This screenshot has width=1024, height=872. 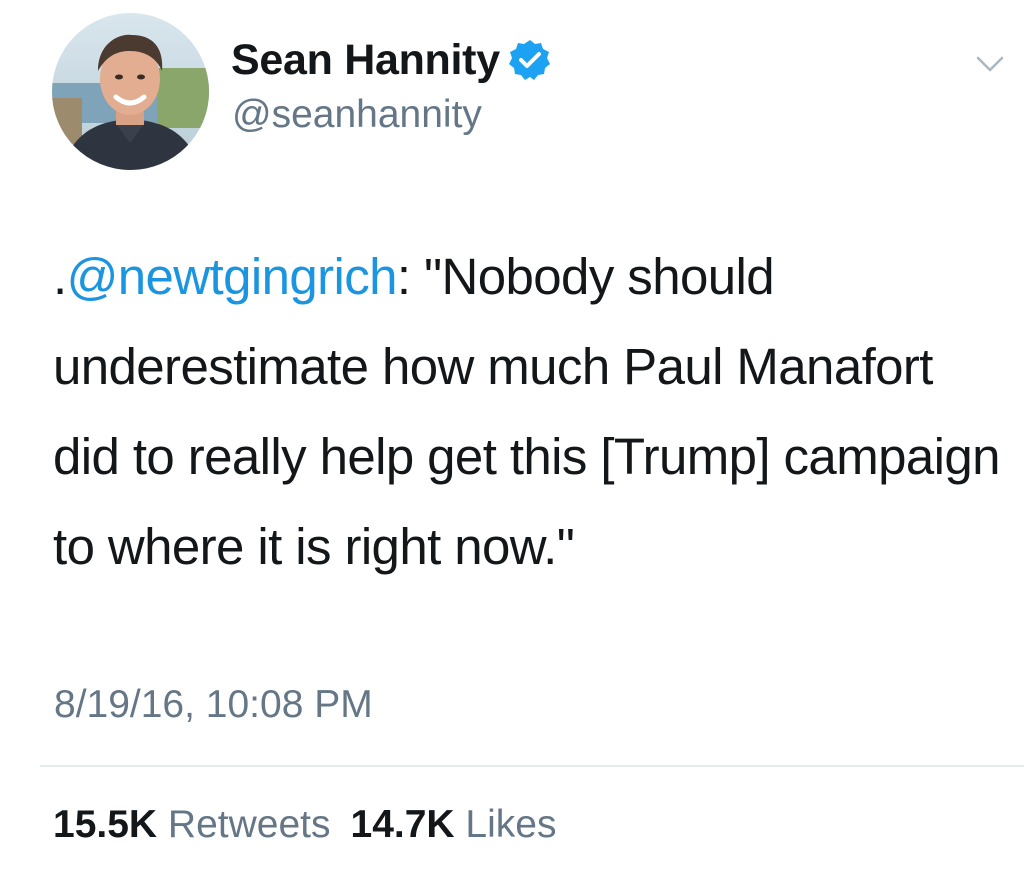 What do you see at coordinates (232, 276) in the screenshot?
I see `mention-link: @newtgingrich` at bounding box center [232, 276].